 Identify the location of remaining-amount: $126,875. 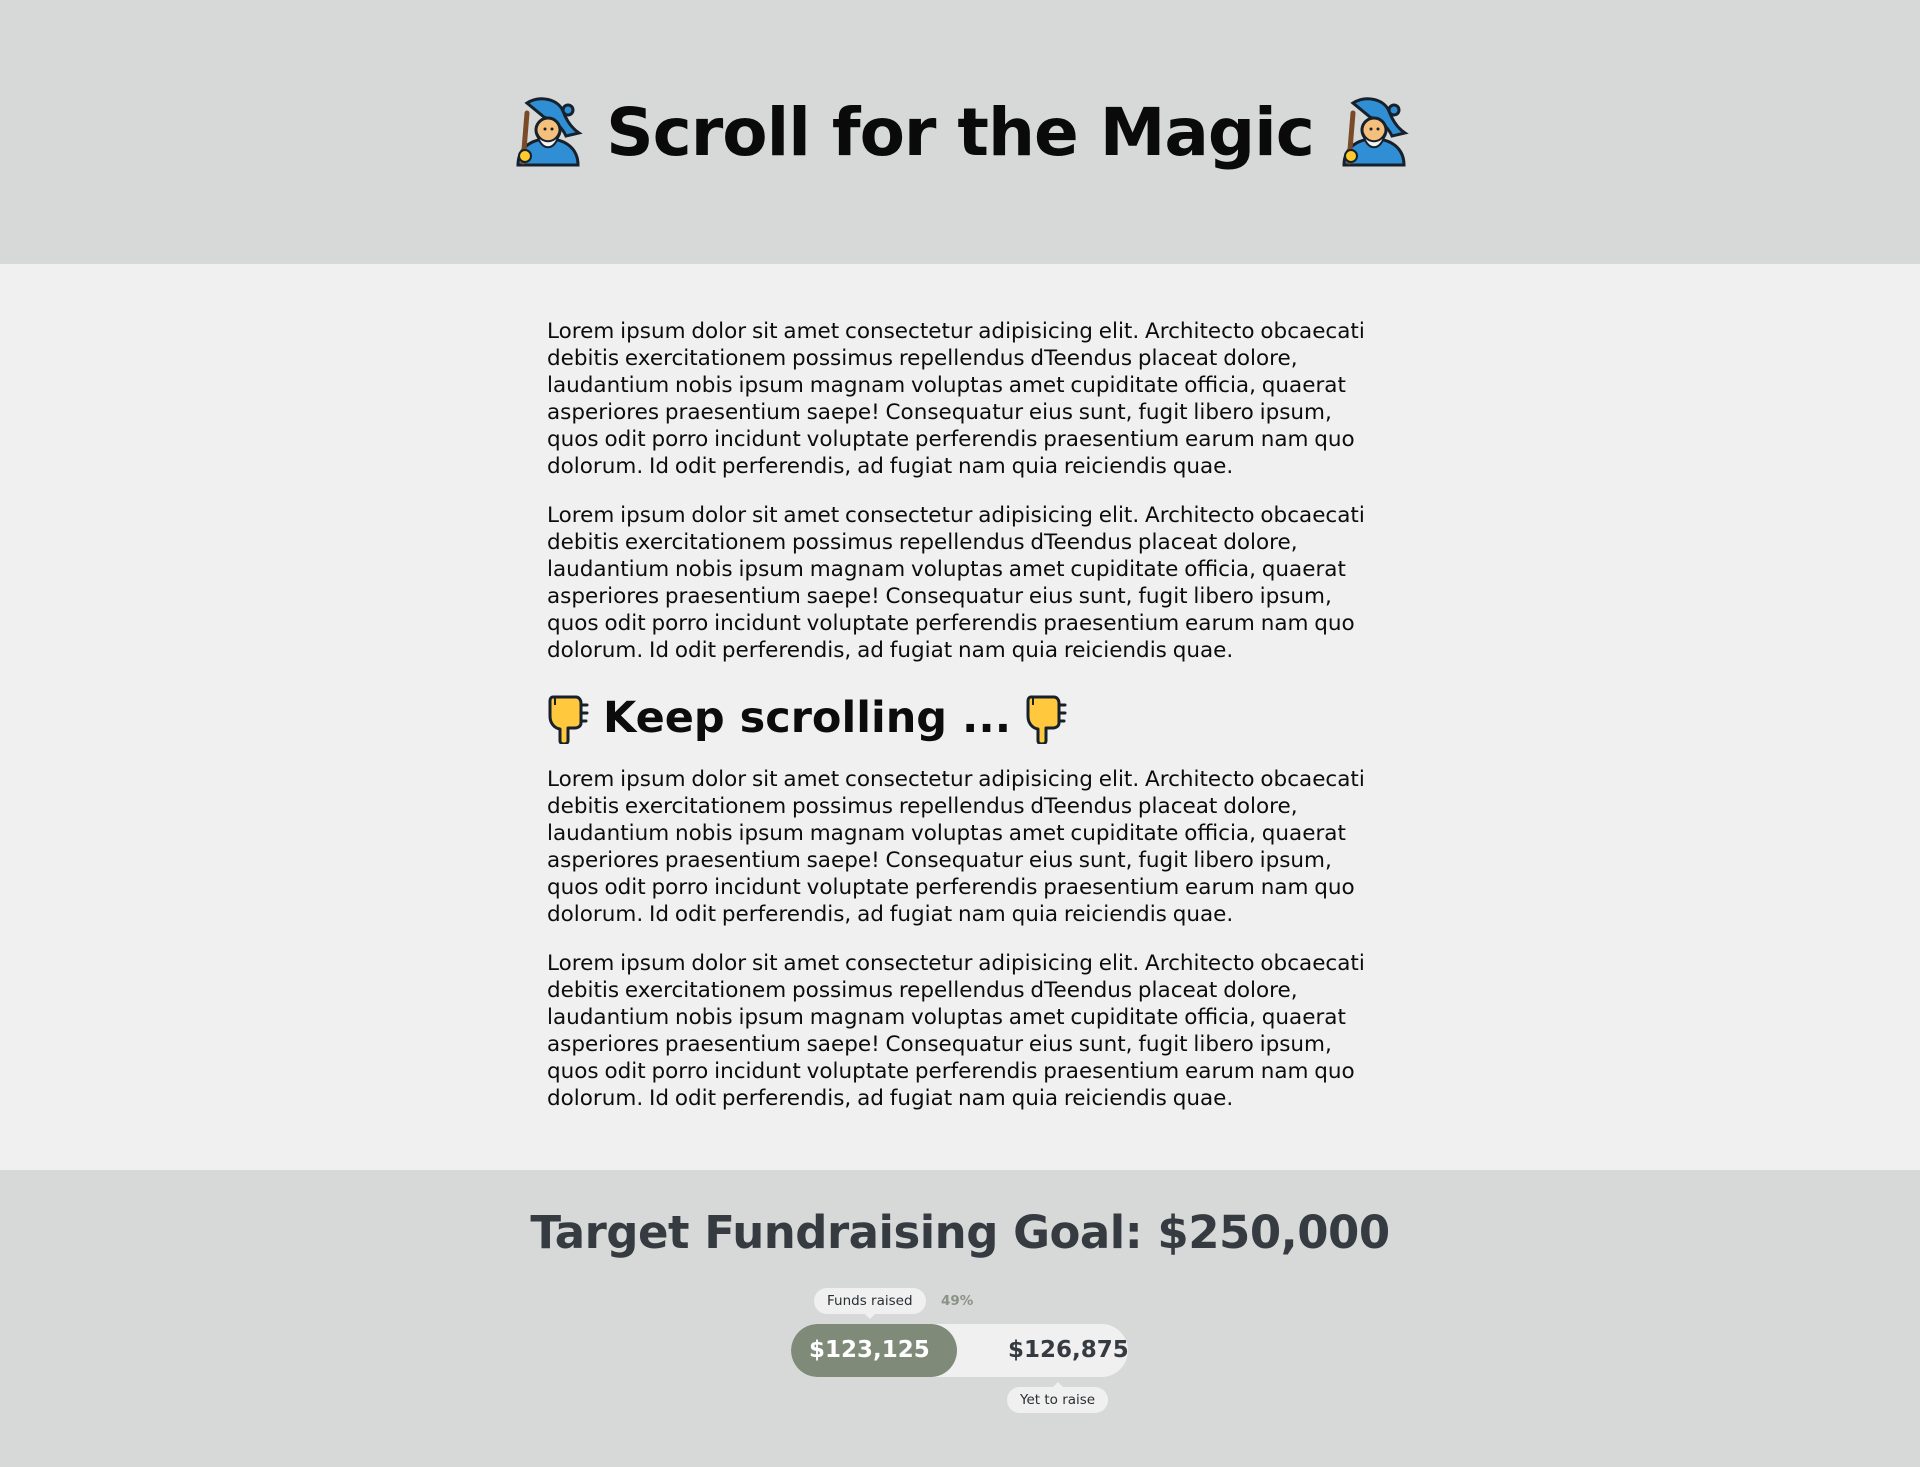
(1068, 1350).